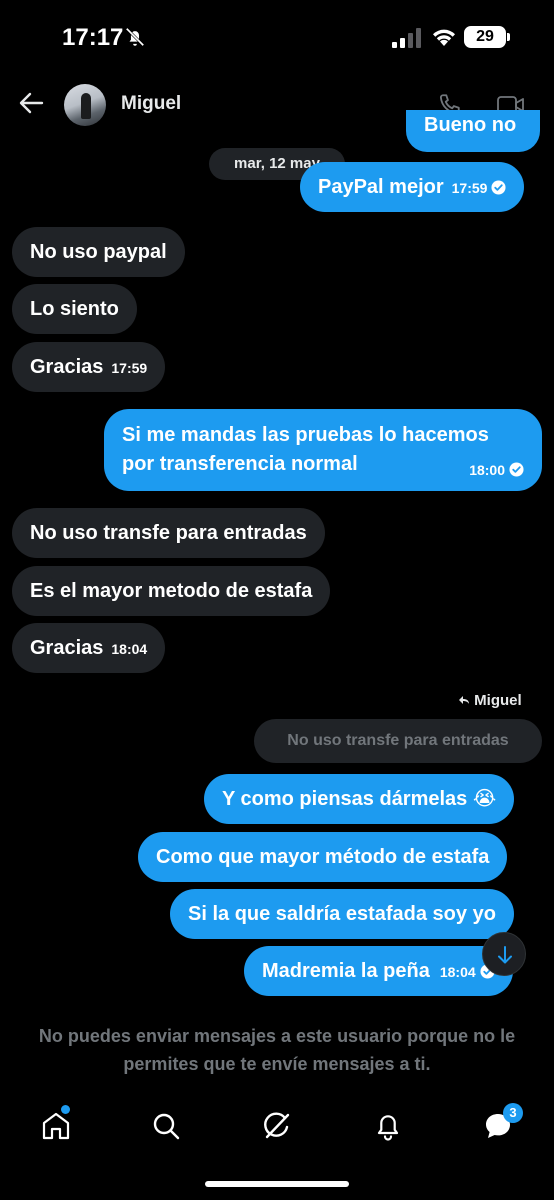 The width and height of the screenshot is (554, 1200). I want to click on message-text: Madremia la peña, so click(346, 971).